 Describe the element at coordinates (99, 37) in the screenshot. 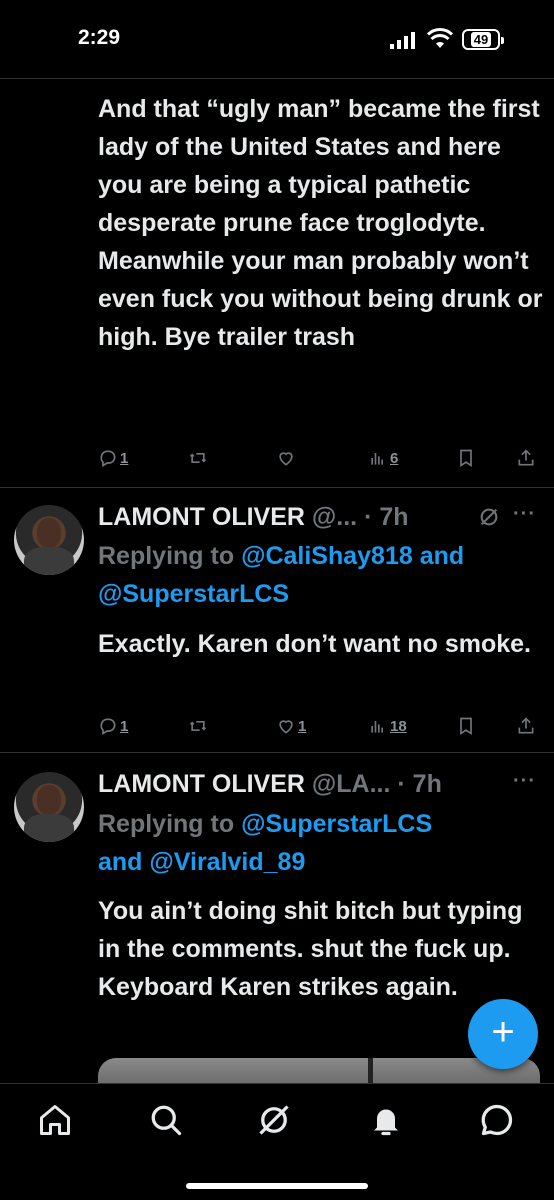

I see `status-time: 2:29` at that location.